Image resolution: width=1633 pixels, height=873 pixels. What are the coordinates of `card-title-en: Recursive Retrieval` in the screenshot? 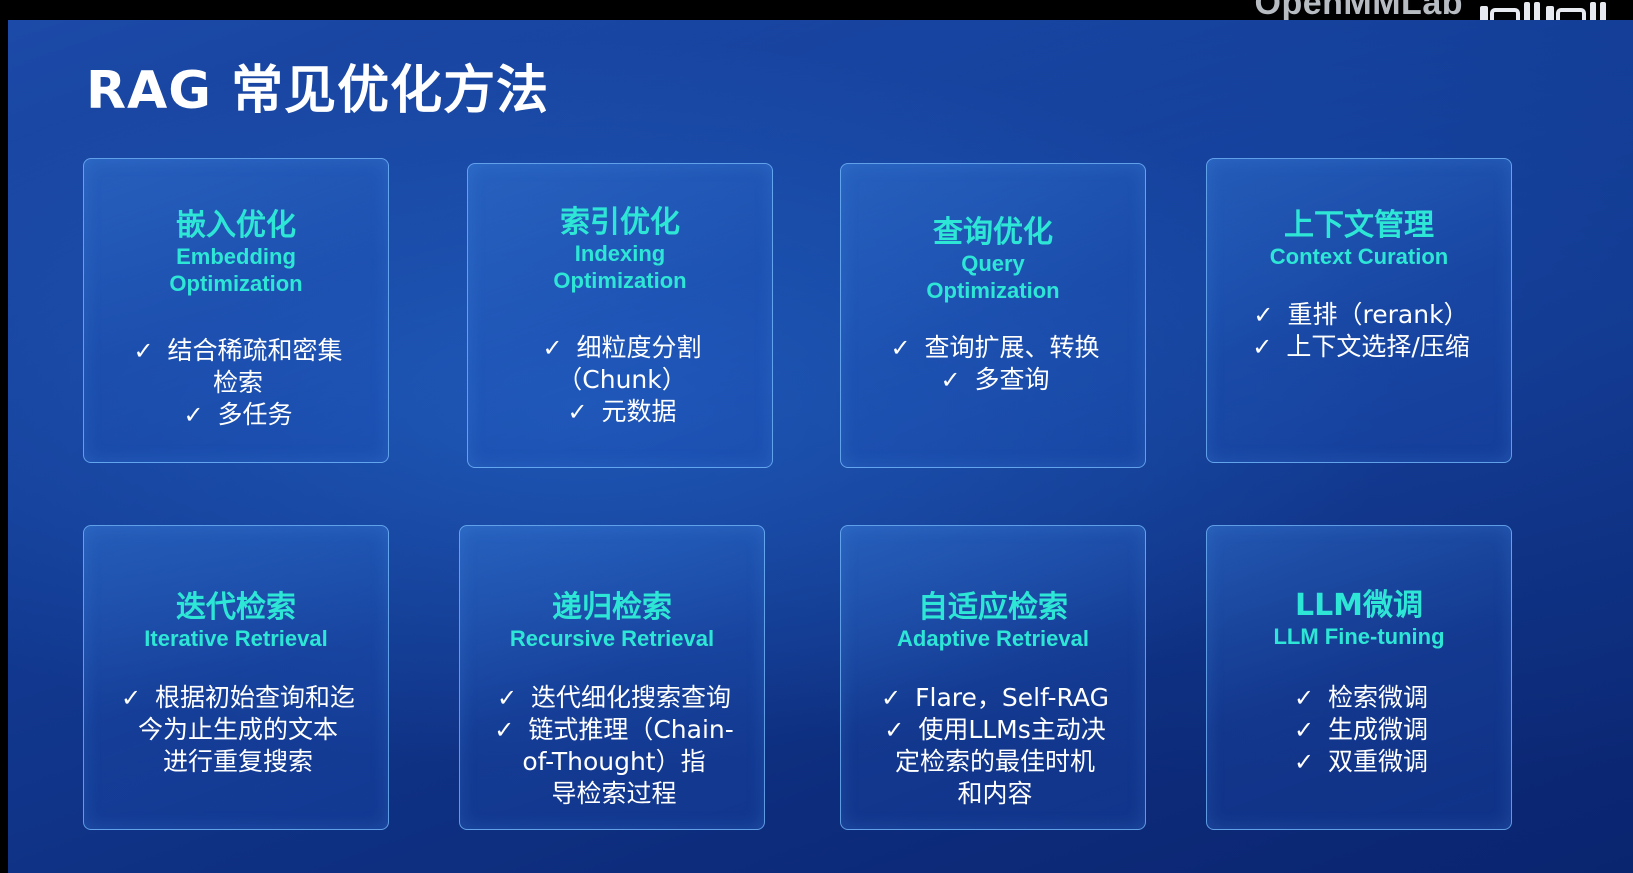 It's located at (612, 638).